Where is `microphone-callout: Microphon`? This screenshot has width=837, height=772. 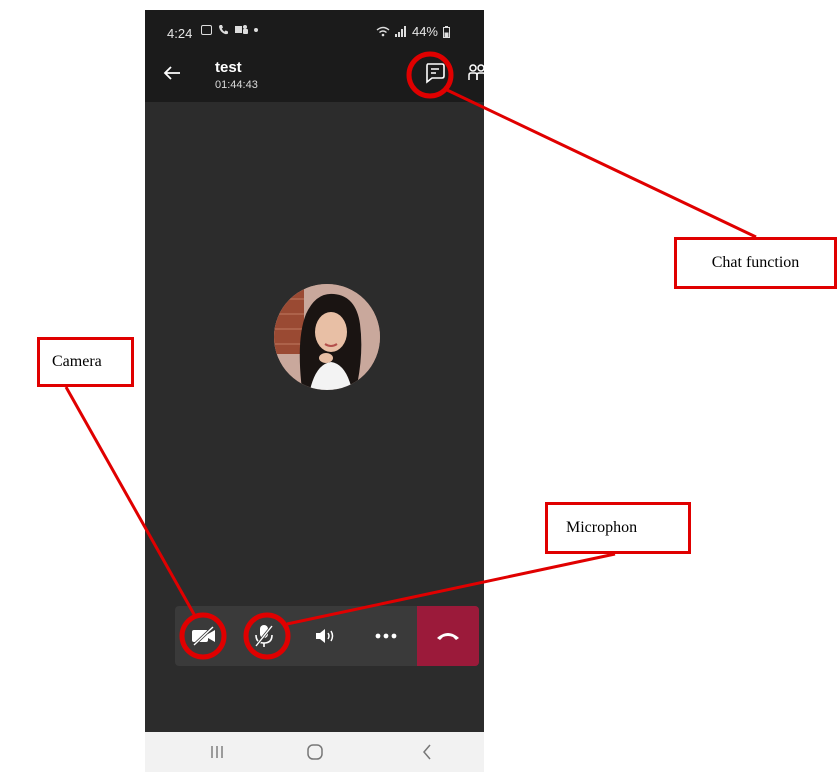
microphone-callout: Microphon is located at coordinates (618, 528).